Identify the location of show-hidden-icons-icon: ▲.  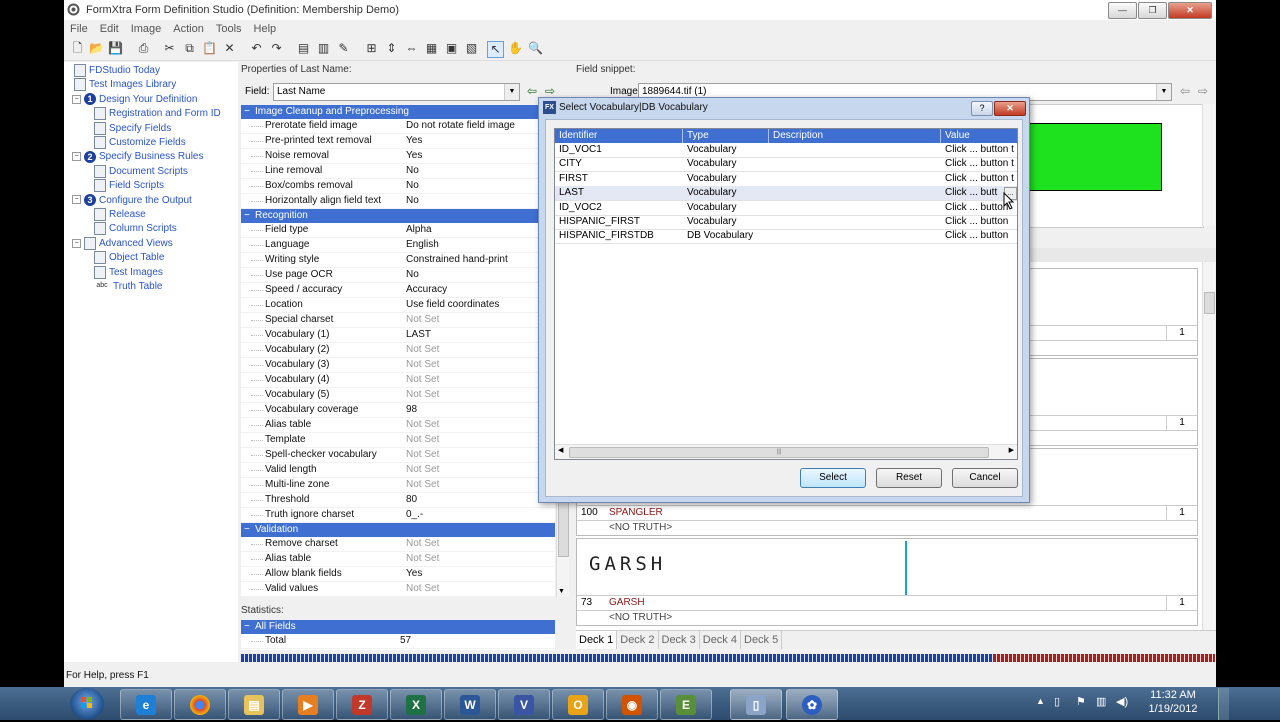
(1040, 701).